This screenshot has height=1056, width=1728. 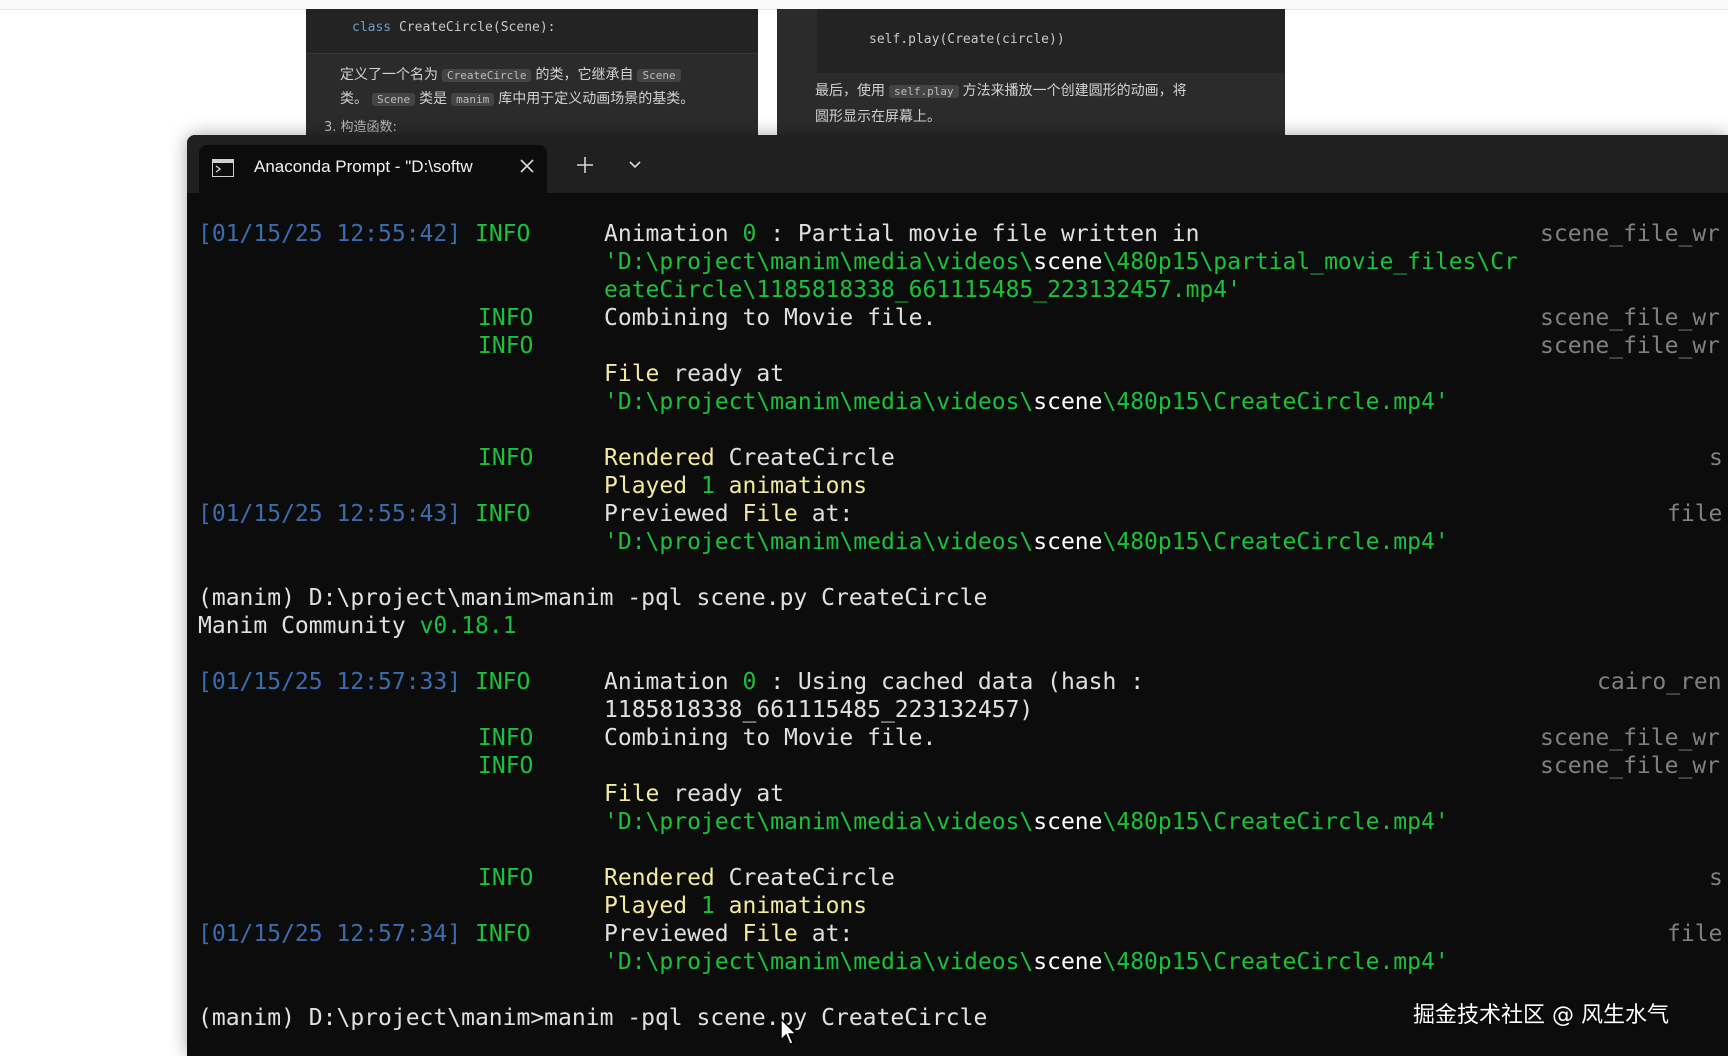 I want to click on doc-text: 类是, so click(x=433, y=99).